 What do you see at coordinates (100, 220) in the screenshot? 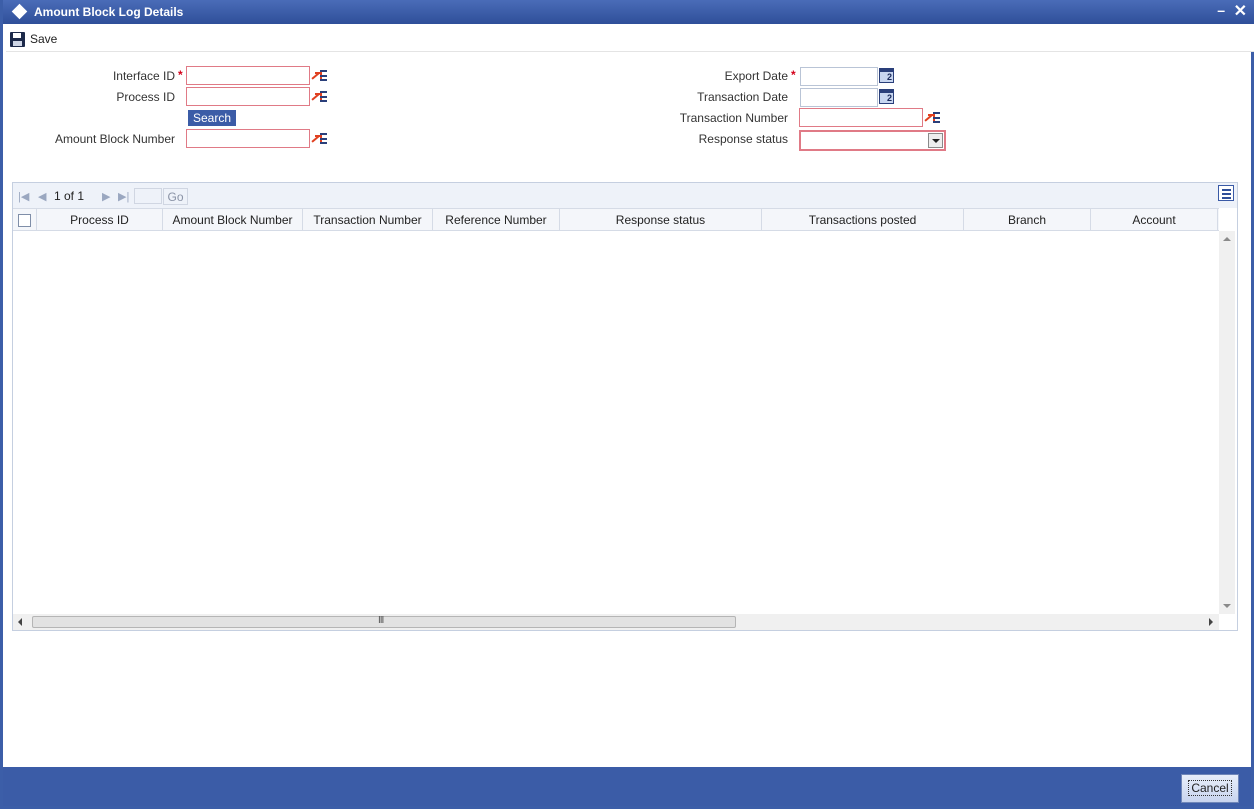
I see `column-header: Process ID` at bounding box center [100, 220].